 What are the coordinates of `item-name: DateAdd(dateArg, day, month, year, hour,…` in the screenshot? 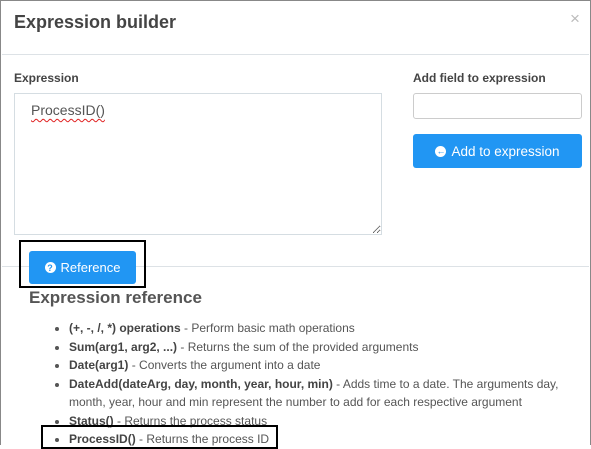 It's located at (201, 383).